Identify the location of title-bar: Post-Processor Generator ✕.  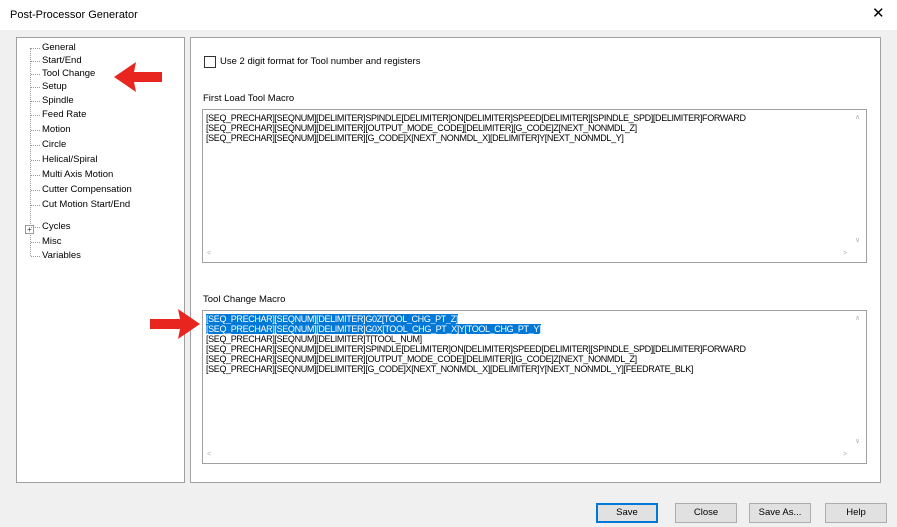
(448, 15).